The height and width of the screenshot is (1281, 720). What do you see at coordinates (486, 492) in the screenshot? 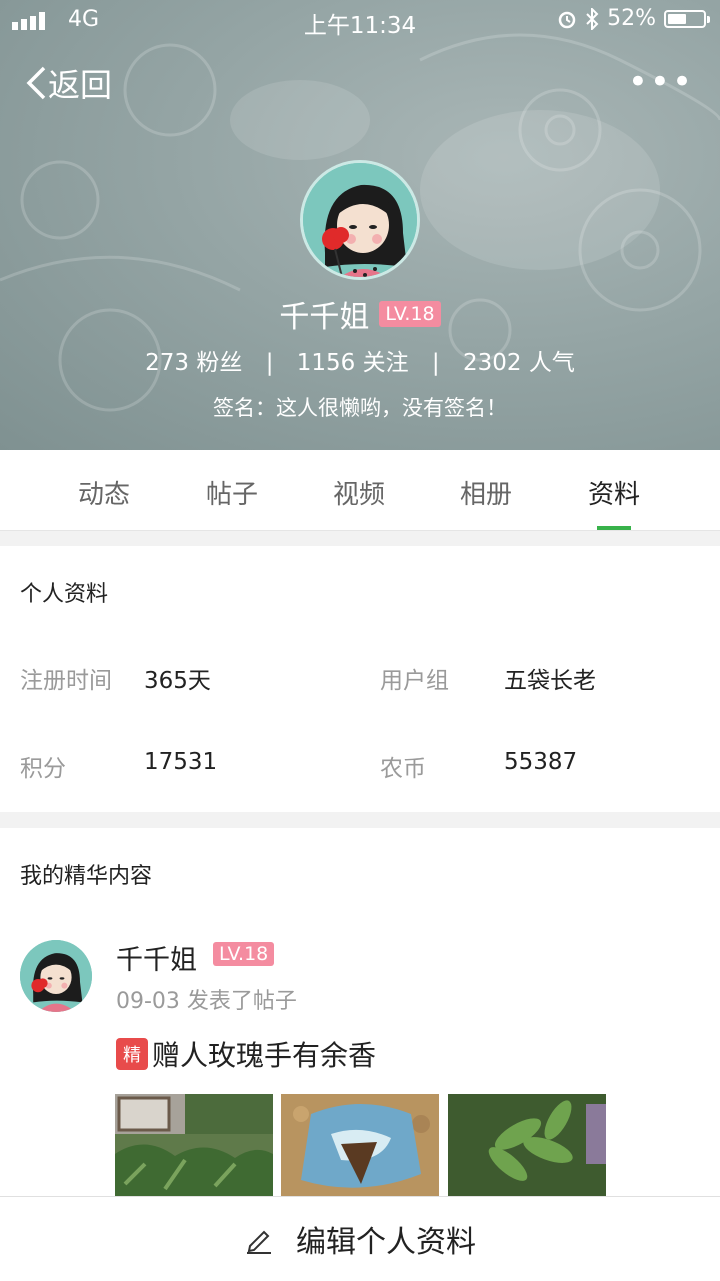
I see `tab-albums: 相册` at bounding box center [486, 492].